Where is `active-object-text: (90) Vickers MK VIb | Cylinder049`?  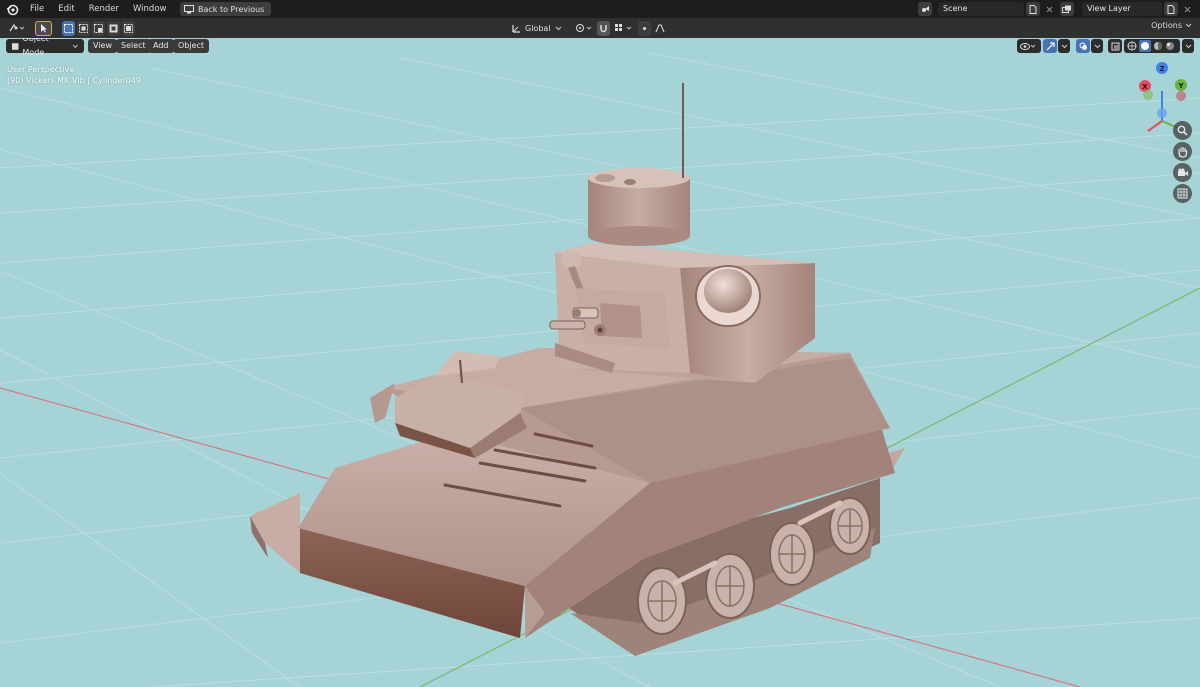
active-object-text: (90) Vickers MK VIb | Cylinder049 is located at coordinates (74, 80).